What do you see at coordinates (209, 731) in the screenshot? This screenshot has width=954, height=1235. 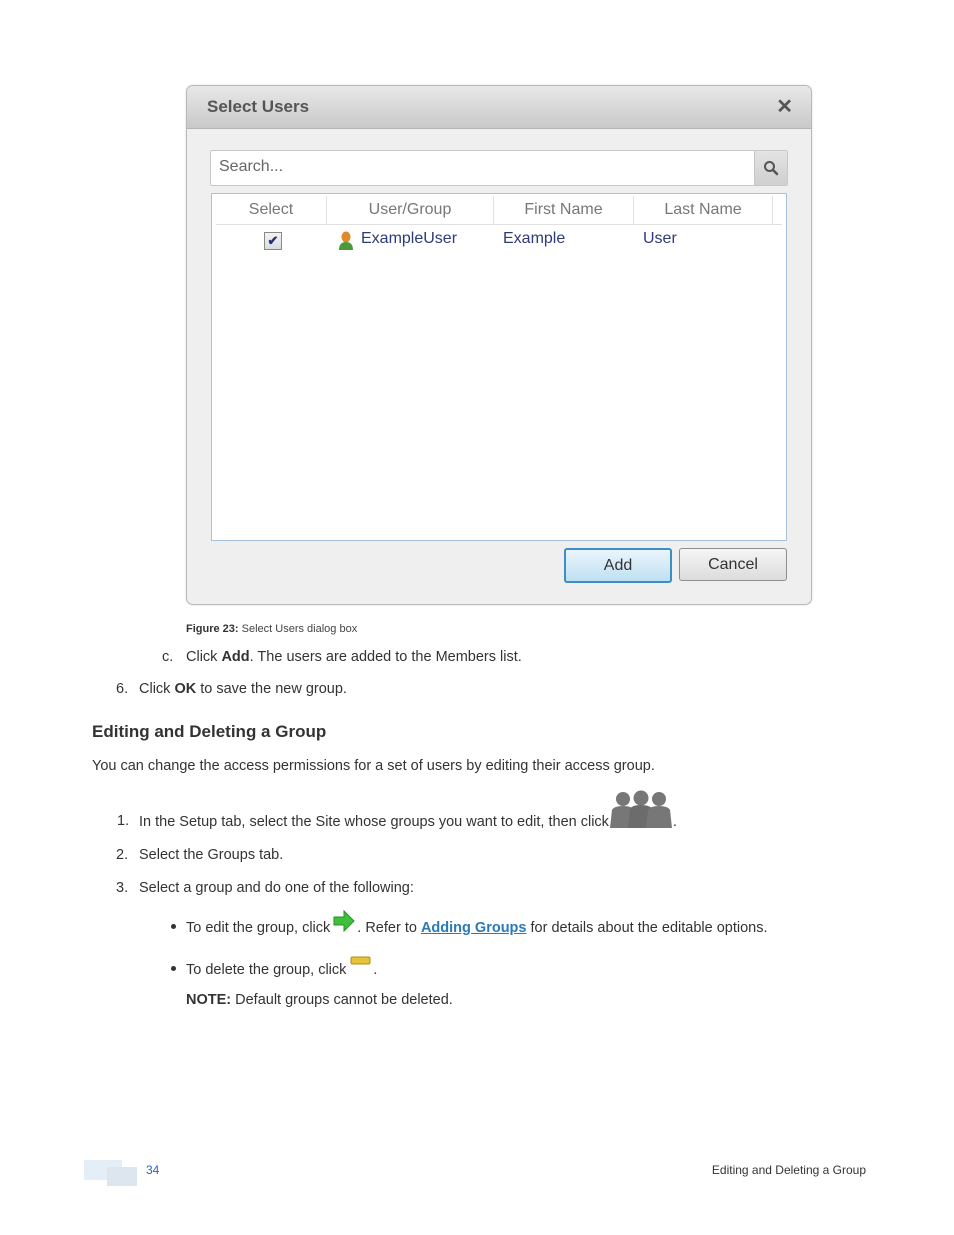 I see `section-heading: Editing and Deleting a Group` at bounding box center [209, 731].